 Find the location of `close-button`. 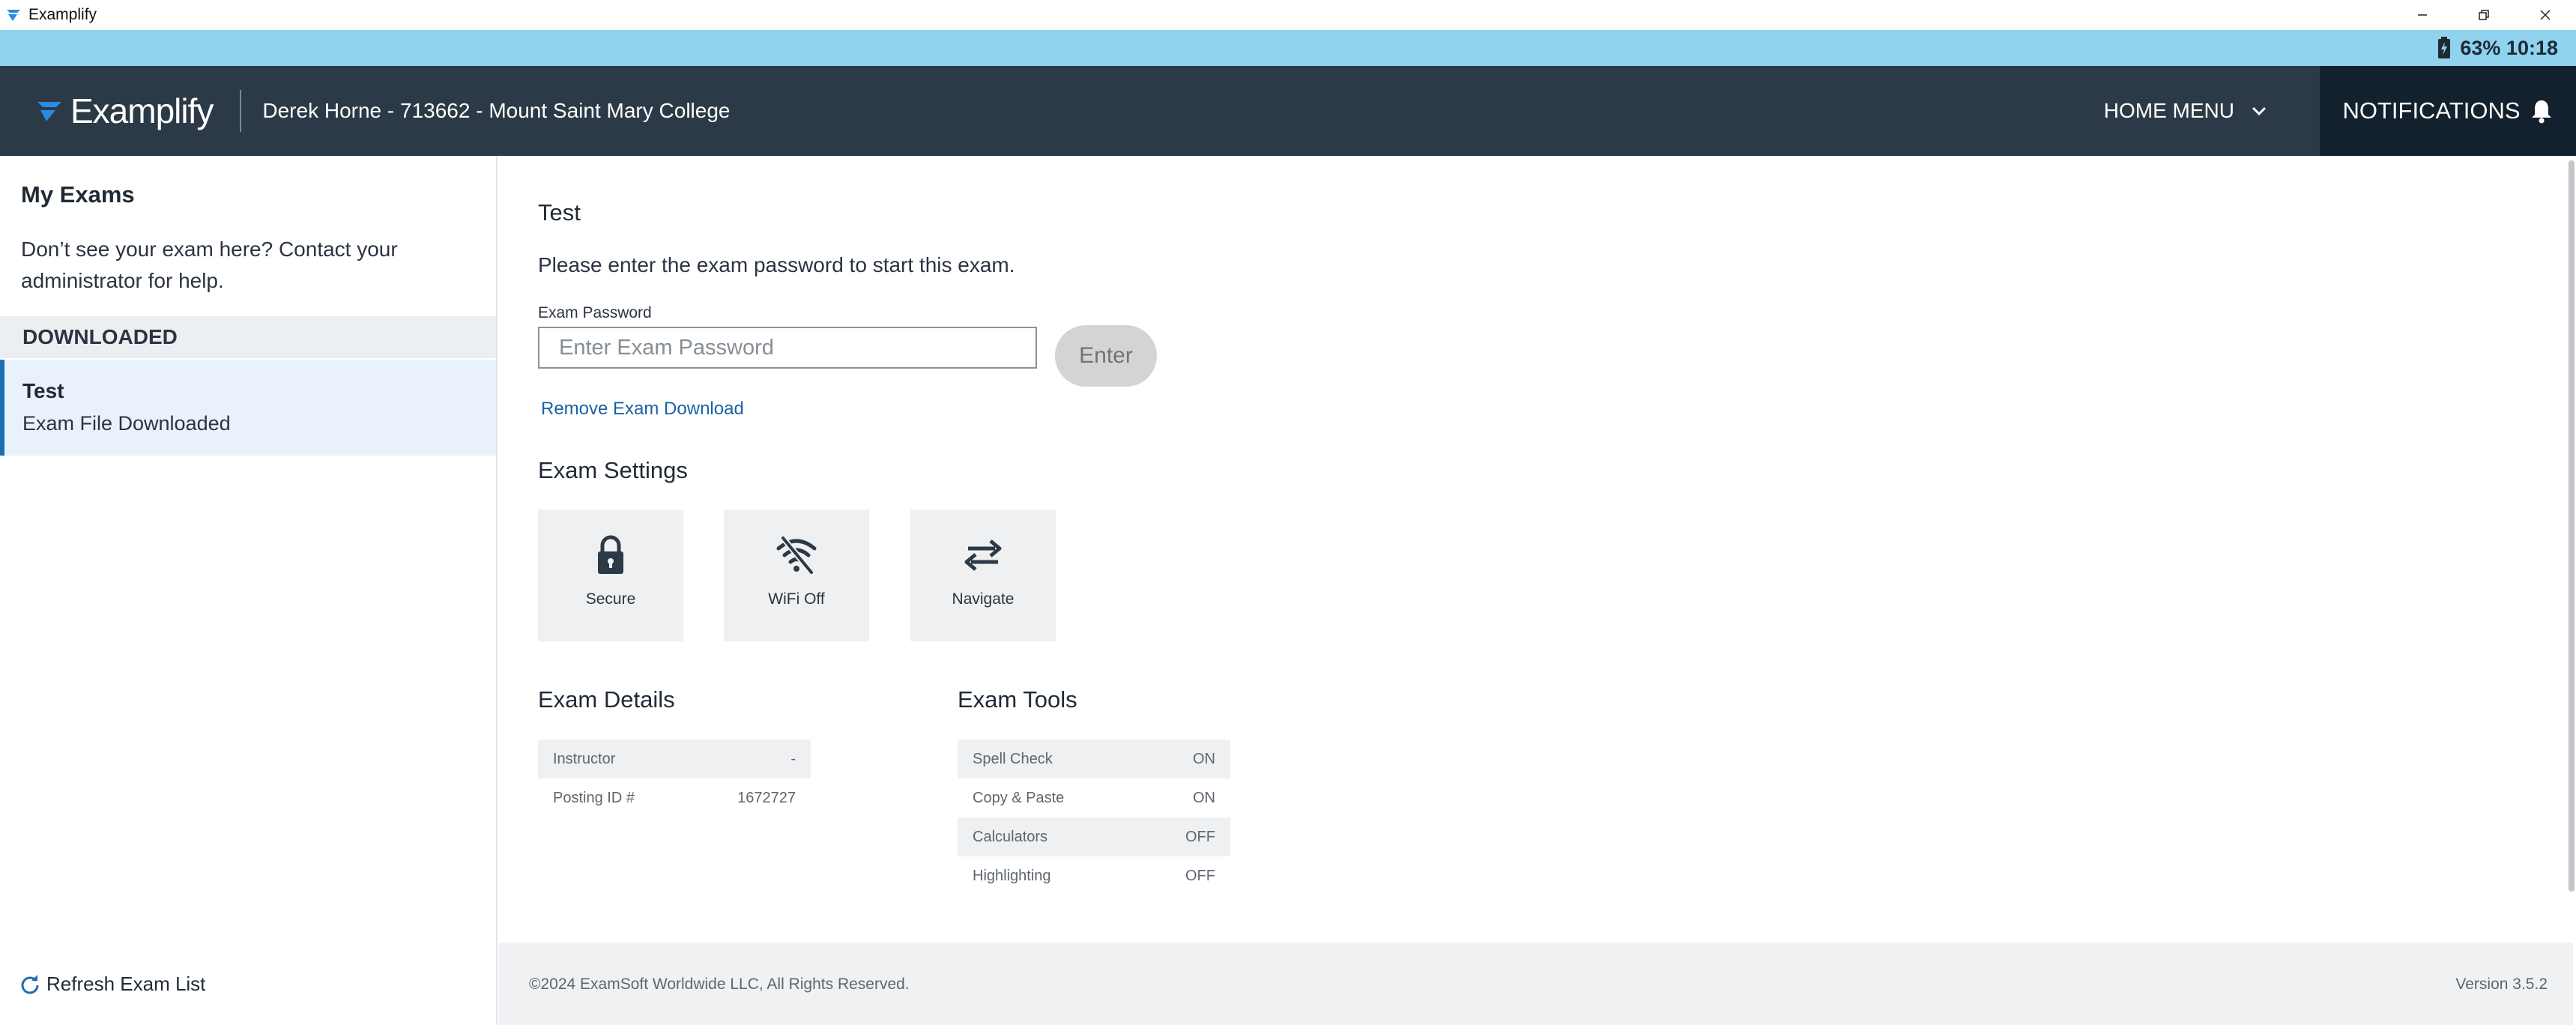

close-button is located at coordinates (2545, 15).